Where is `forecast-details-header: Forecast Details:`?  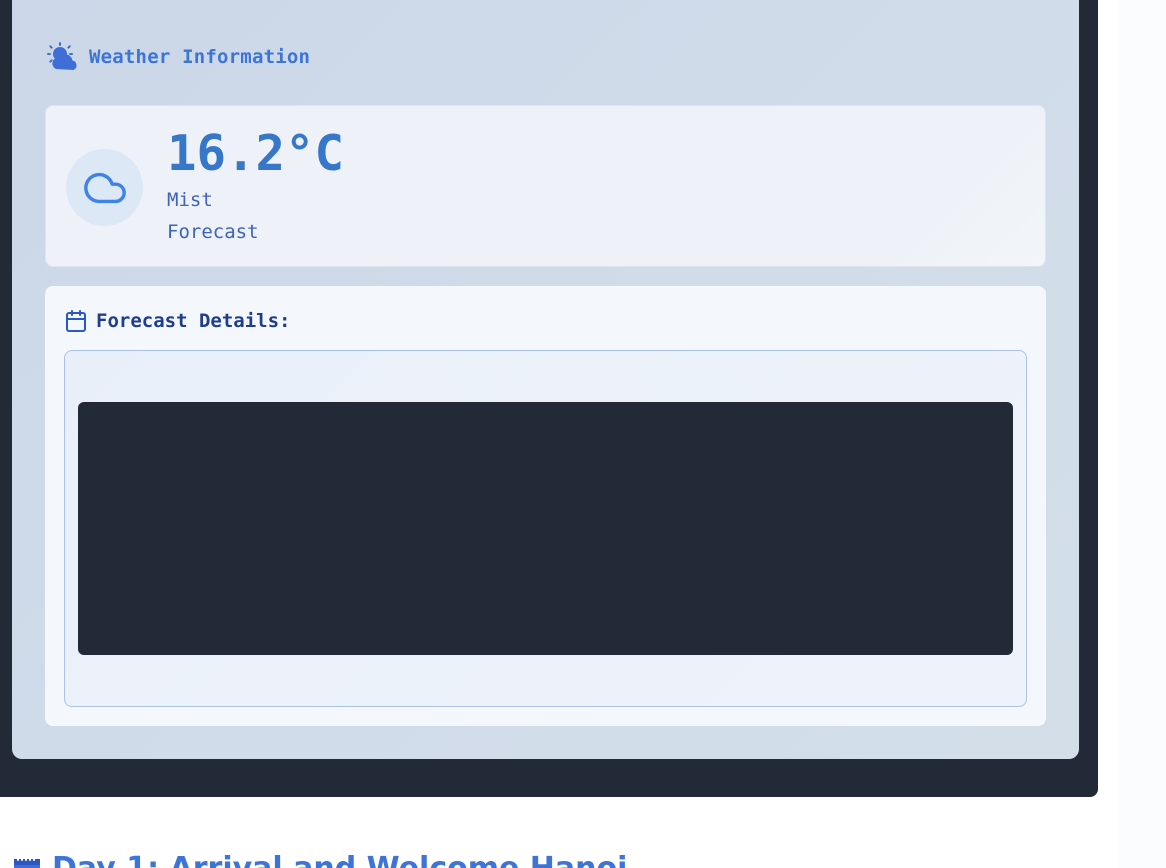
forecast-details-header: Forecast Details: is located at coordinates (177, 321).